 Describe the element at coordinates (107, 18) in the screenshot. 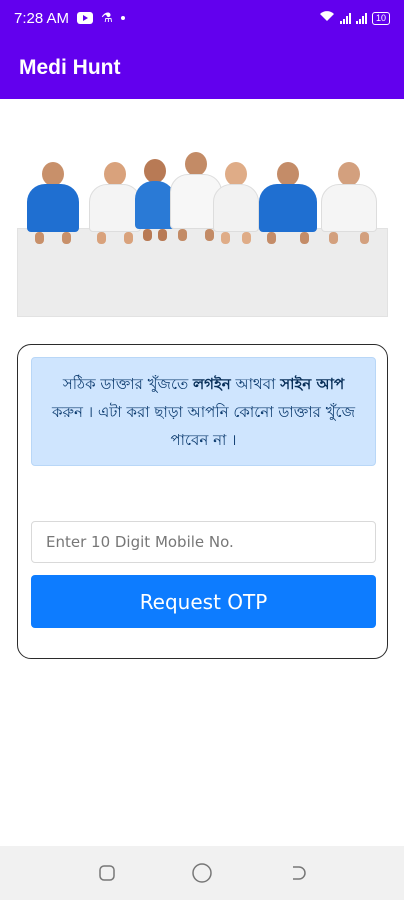

I see `flask-icon: ⚗` at that location.